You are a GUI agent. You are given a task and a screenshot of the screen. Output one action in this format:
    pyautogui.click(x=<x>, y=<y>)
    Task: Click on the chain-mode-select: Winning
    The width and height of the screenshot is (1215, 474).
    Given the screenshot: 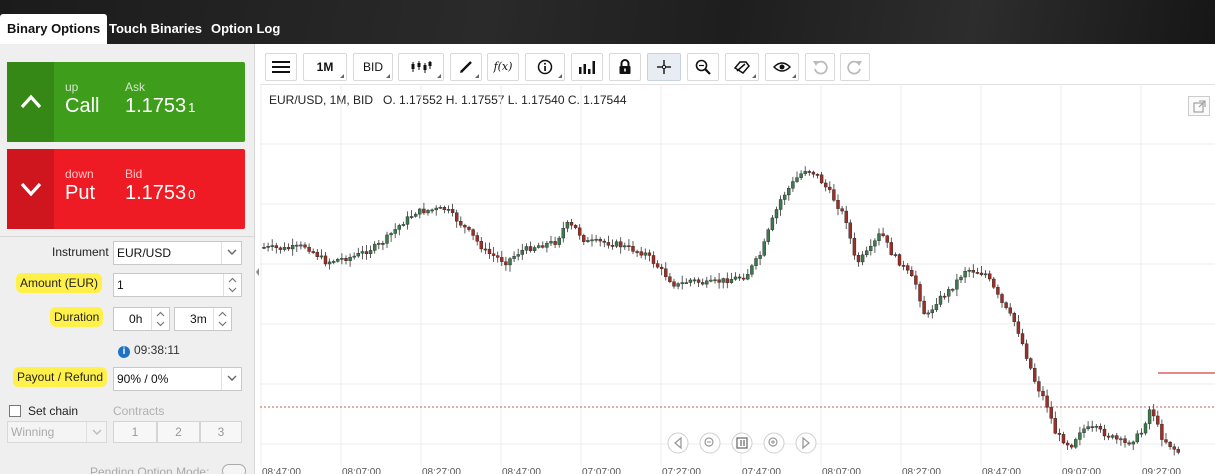 What is the action you would take?
    pyautogui.click(x=57, y=432)
    